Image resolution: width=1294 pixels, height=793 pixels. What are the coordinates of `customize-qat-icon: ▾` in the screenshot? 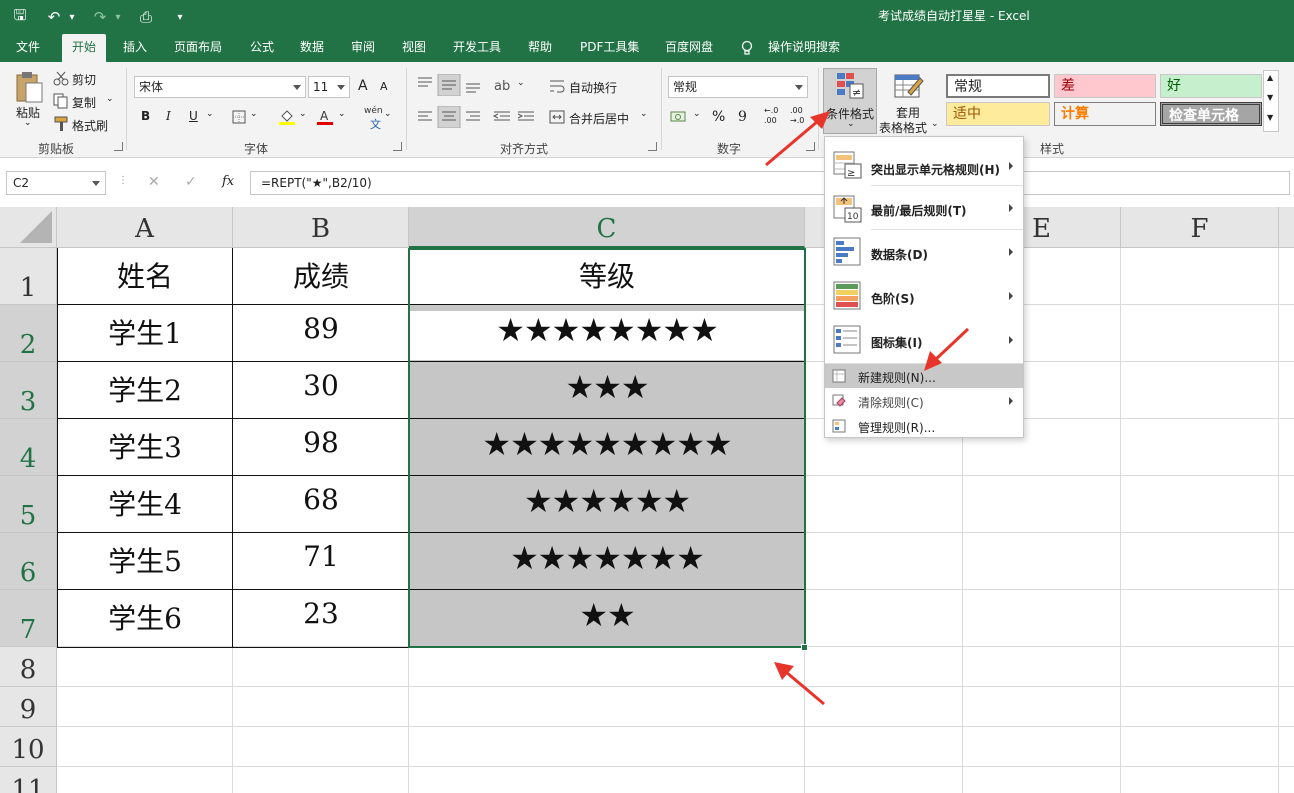 It's located at (180, 17).